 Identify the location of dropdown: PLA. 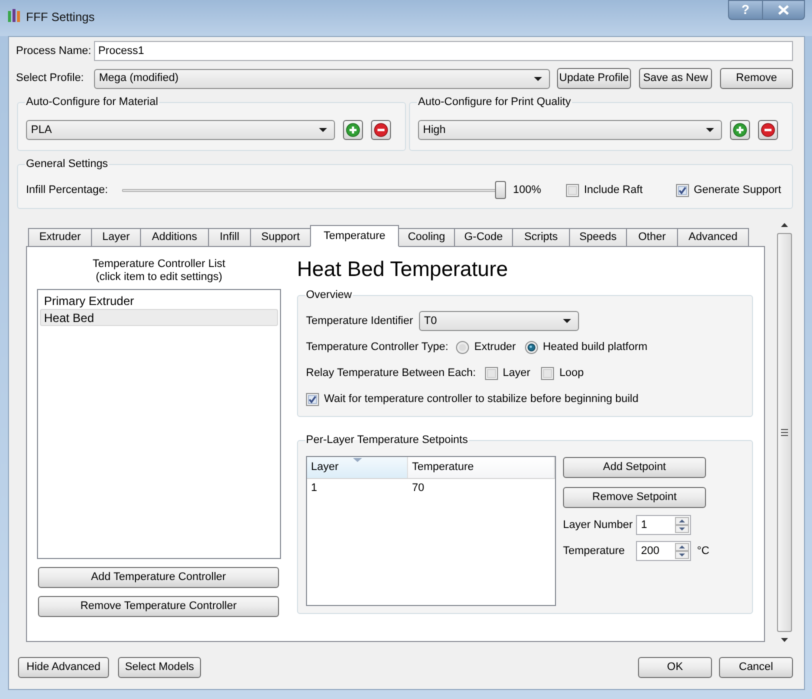
(180, 130).